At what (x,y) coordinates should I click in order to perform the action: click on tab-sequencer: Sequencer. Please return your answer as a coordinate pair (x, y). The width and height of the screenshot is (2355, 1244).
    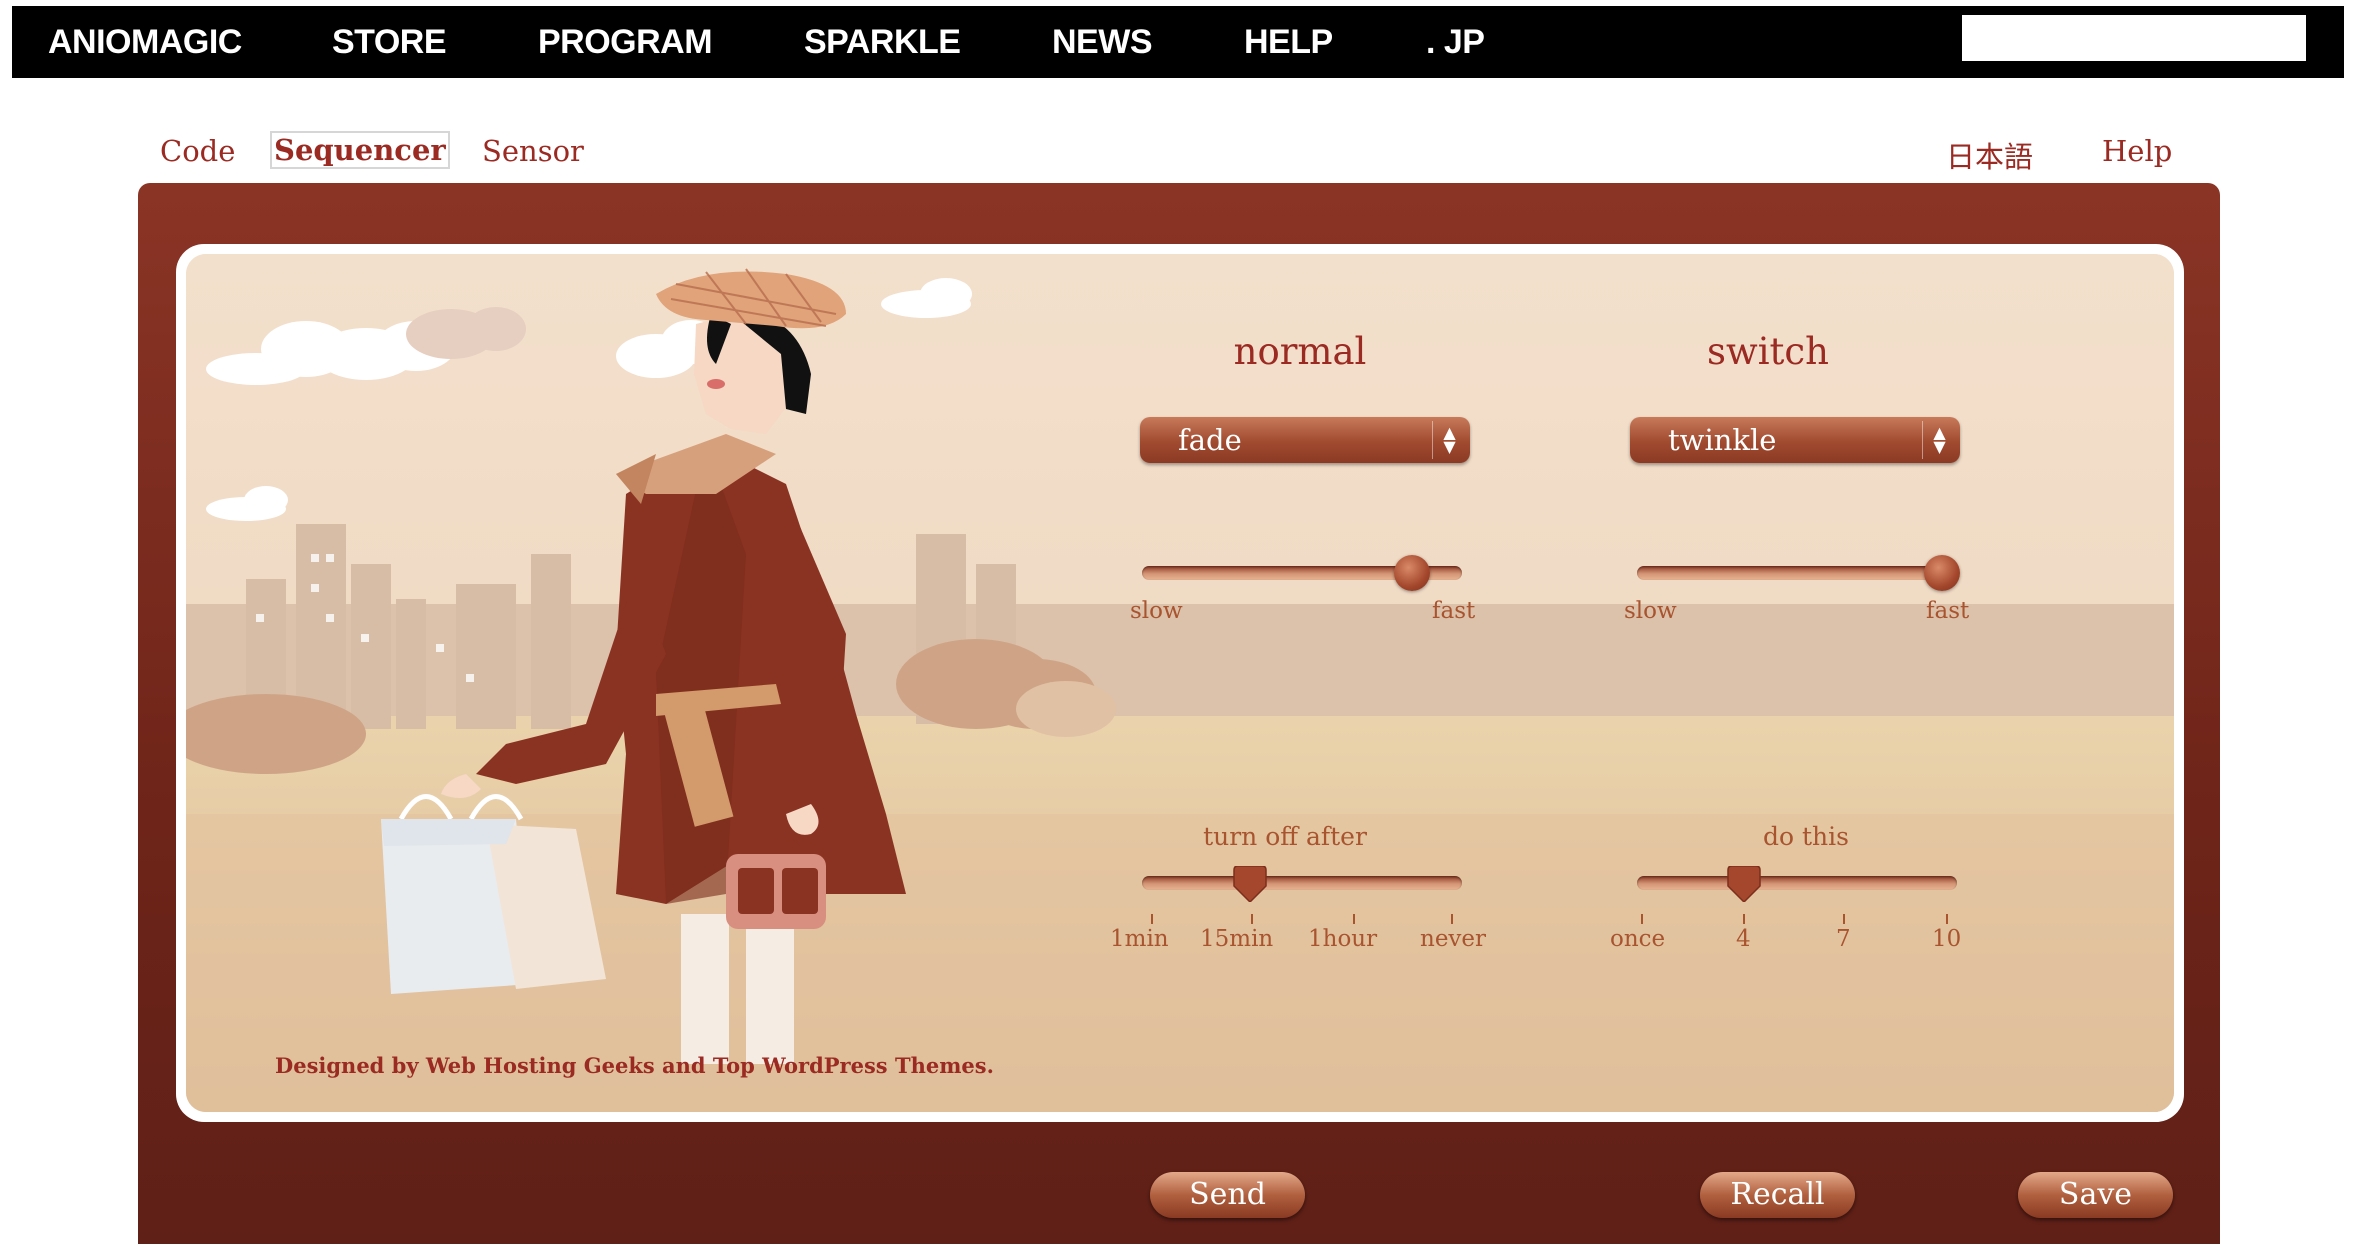
    Looking at the image, I should click on (360, 150).